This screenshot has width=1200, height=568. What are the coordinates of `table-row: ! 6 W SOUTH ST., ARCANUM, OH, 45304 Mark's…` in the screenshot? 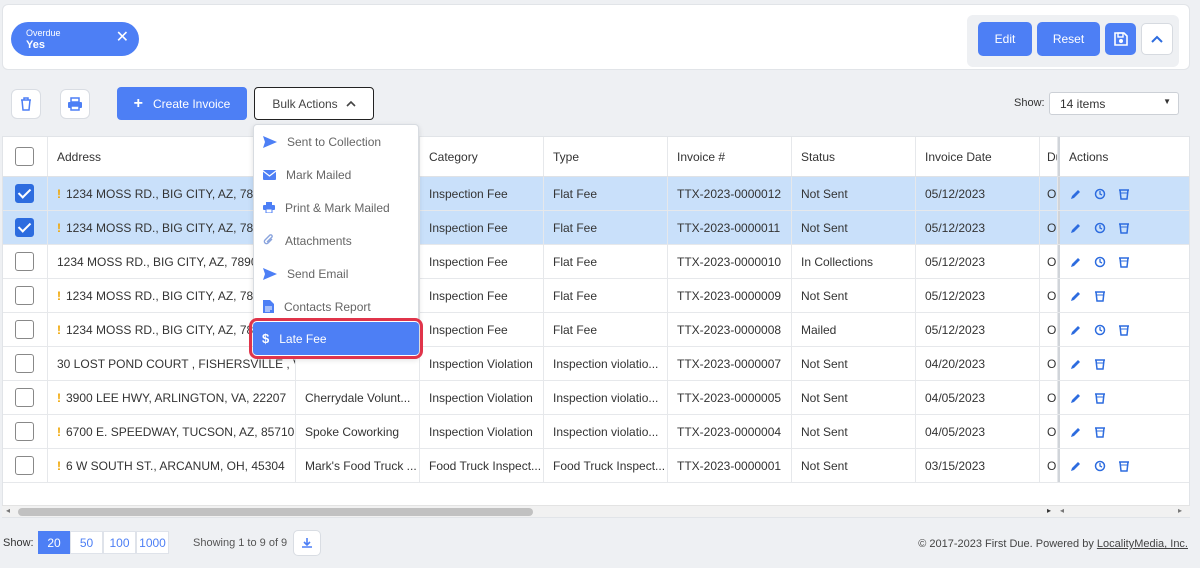 It's located at (596, 466).